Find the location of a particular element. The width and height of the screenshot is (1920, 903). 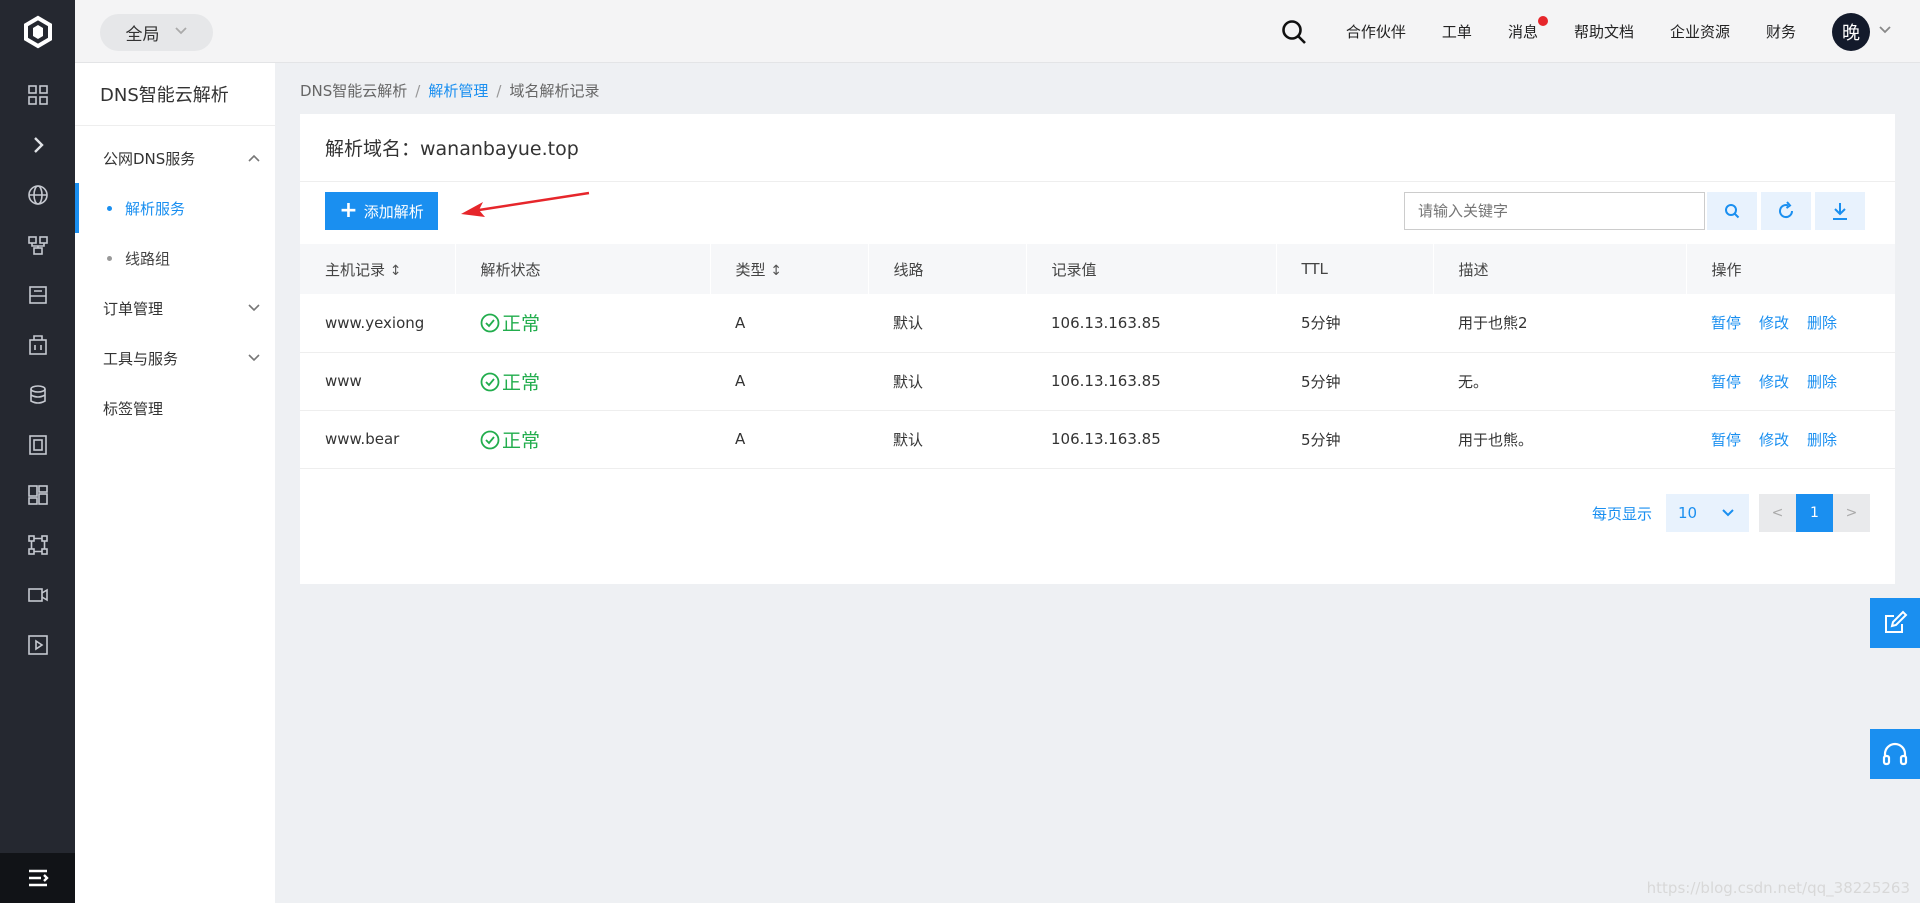

sidebar-item-resolution-service: 解析服务 is located at coordinates (175, 208).